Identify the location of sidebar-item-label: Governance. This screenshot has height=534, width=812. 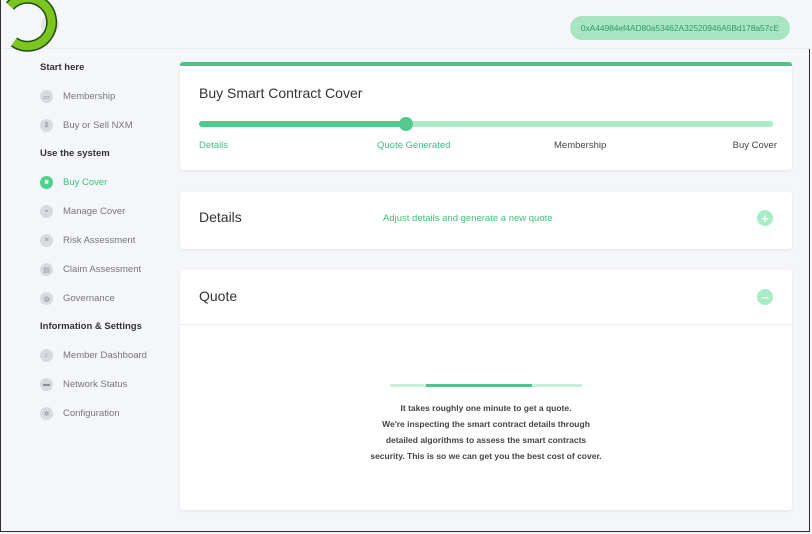
(89, 298).